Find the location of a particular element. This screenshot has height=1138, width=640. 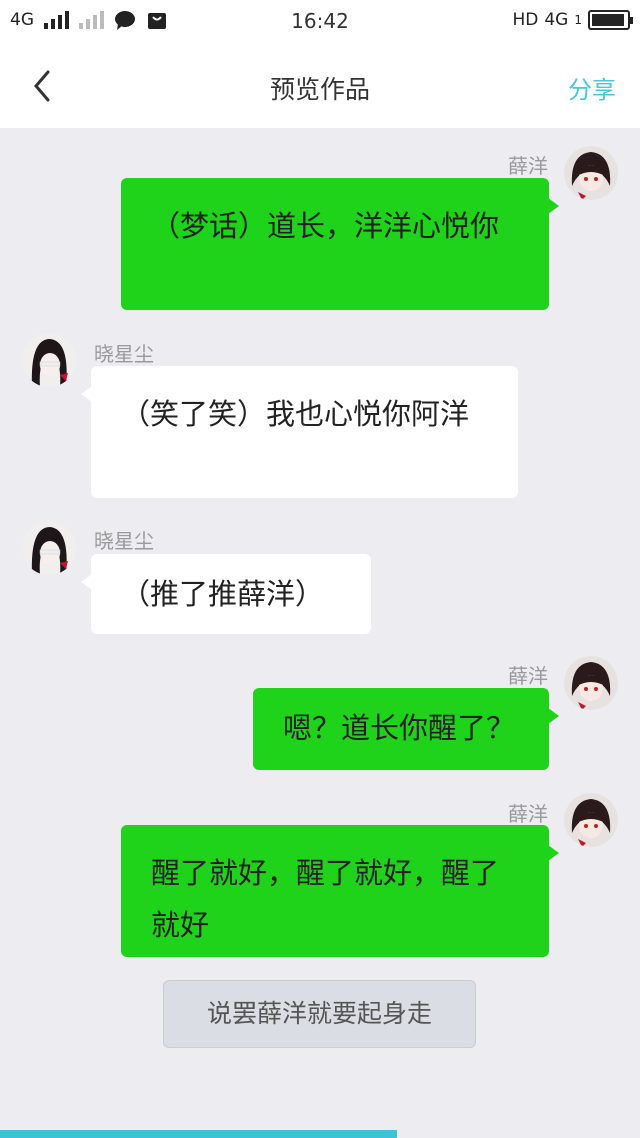

status-right: HD 4G 1 is located at coordinates (572, 20).